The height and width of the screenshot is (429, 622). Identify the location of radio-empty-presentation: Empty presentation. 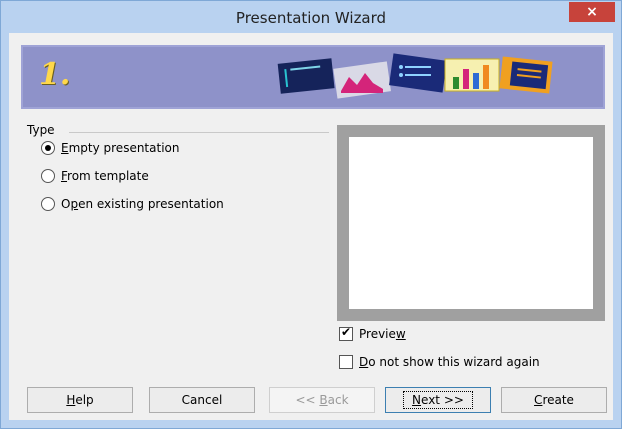
(110, 148).